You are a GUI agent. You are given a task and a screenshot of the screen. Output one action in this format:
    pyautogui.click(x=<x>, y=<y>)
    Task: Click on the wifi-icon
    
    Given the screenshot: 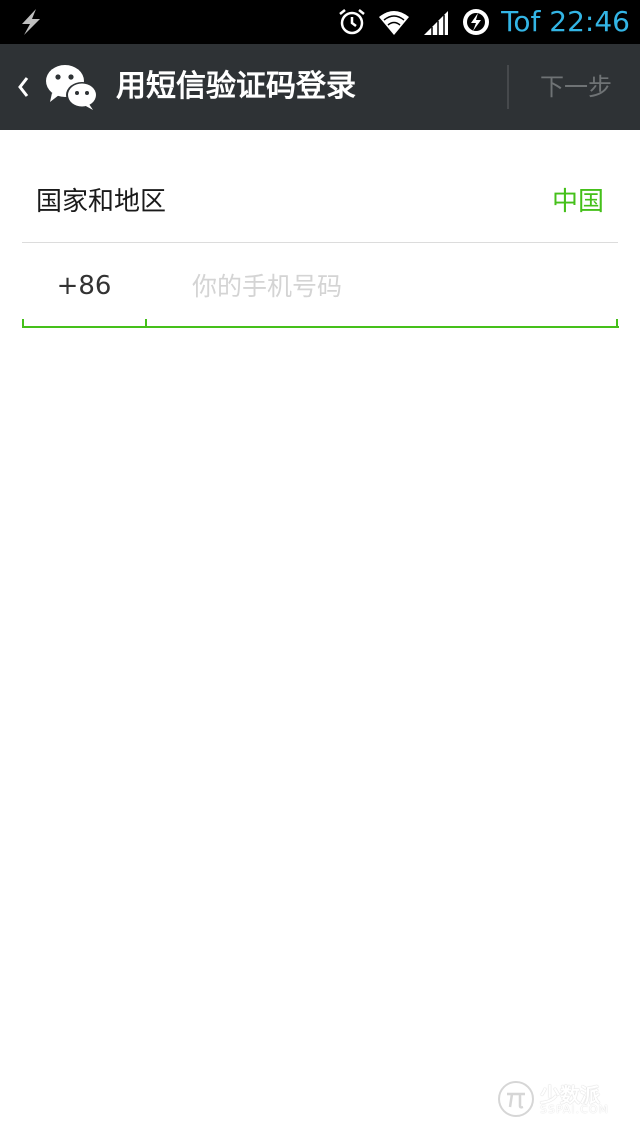 What is the action you would take?
    pyautogui.click(x=394, y=22)
    